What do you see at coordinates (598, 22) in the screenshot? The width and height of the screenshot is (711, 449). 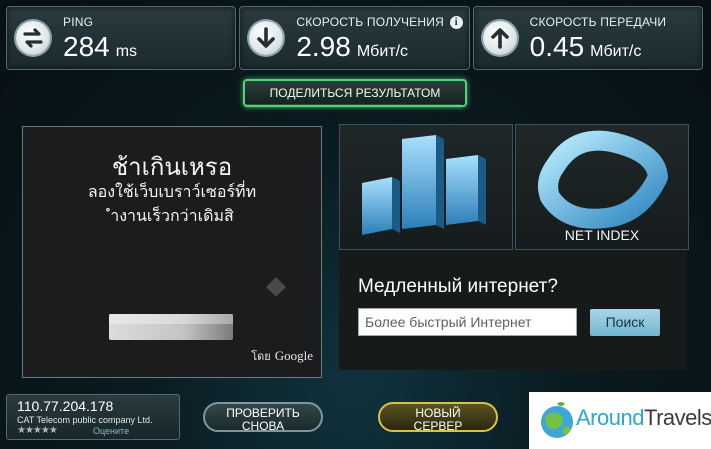 I see `upload-label: СКОРОСТЬ ПЕРЕДАЧИ` at bounding box center [598, 22].